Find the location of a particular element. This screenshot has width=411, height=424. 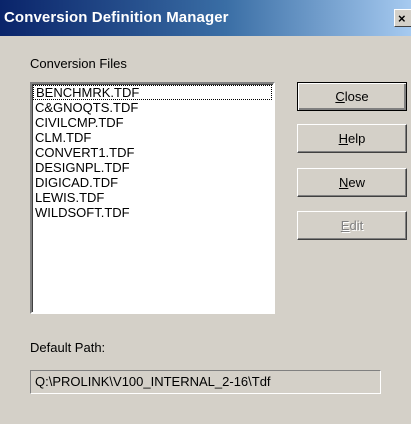

close-button-label: lose is located at coordinates (356, 96).